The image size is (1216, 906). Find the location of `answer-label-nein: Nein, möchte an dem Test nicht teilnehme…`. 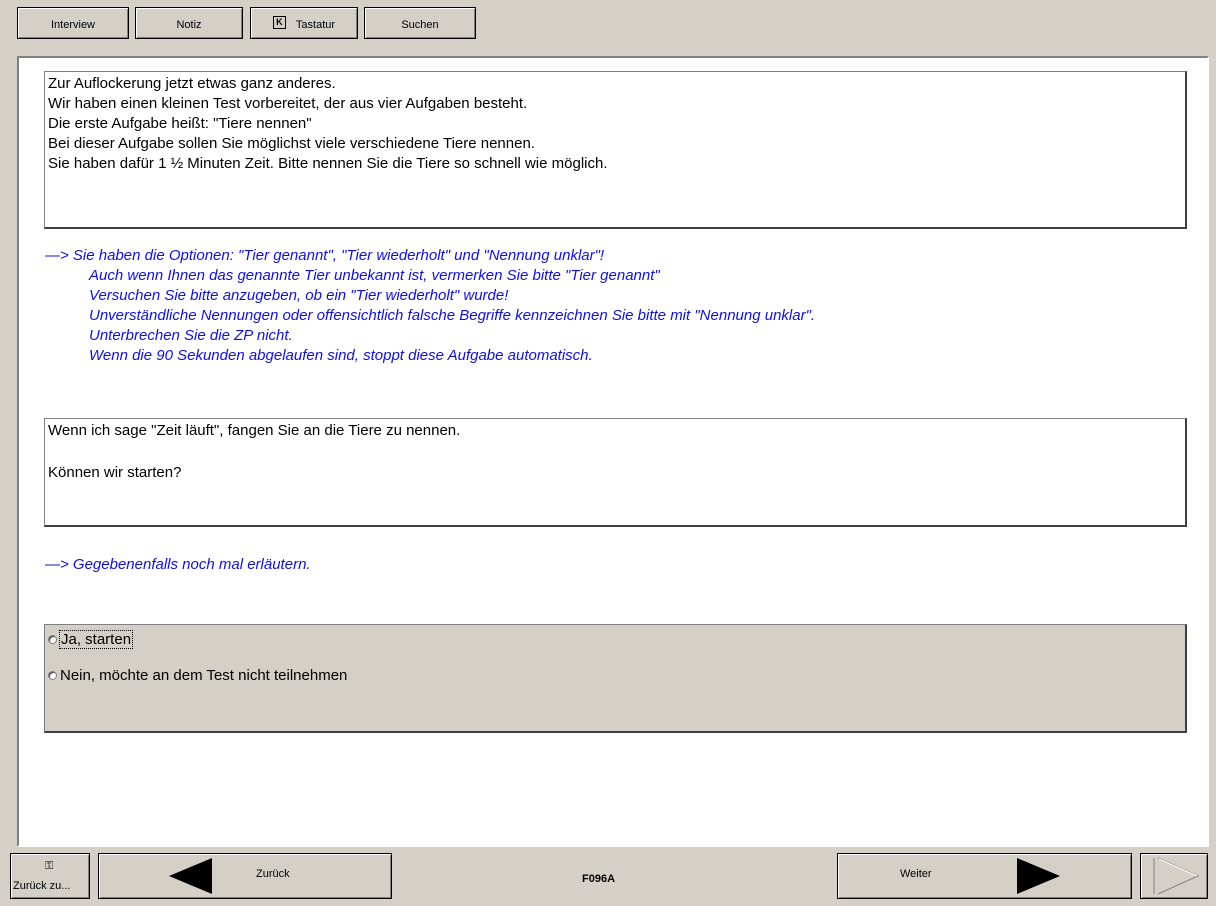

answer-label-nein: Nein, möchte an dem Test nicht teilnehme… is located at coordinates (204, 675).